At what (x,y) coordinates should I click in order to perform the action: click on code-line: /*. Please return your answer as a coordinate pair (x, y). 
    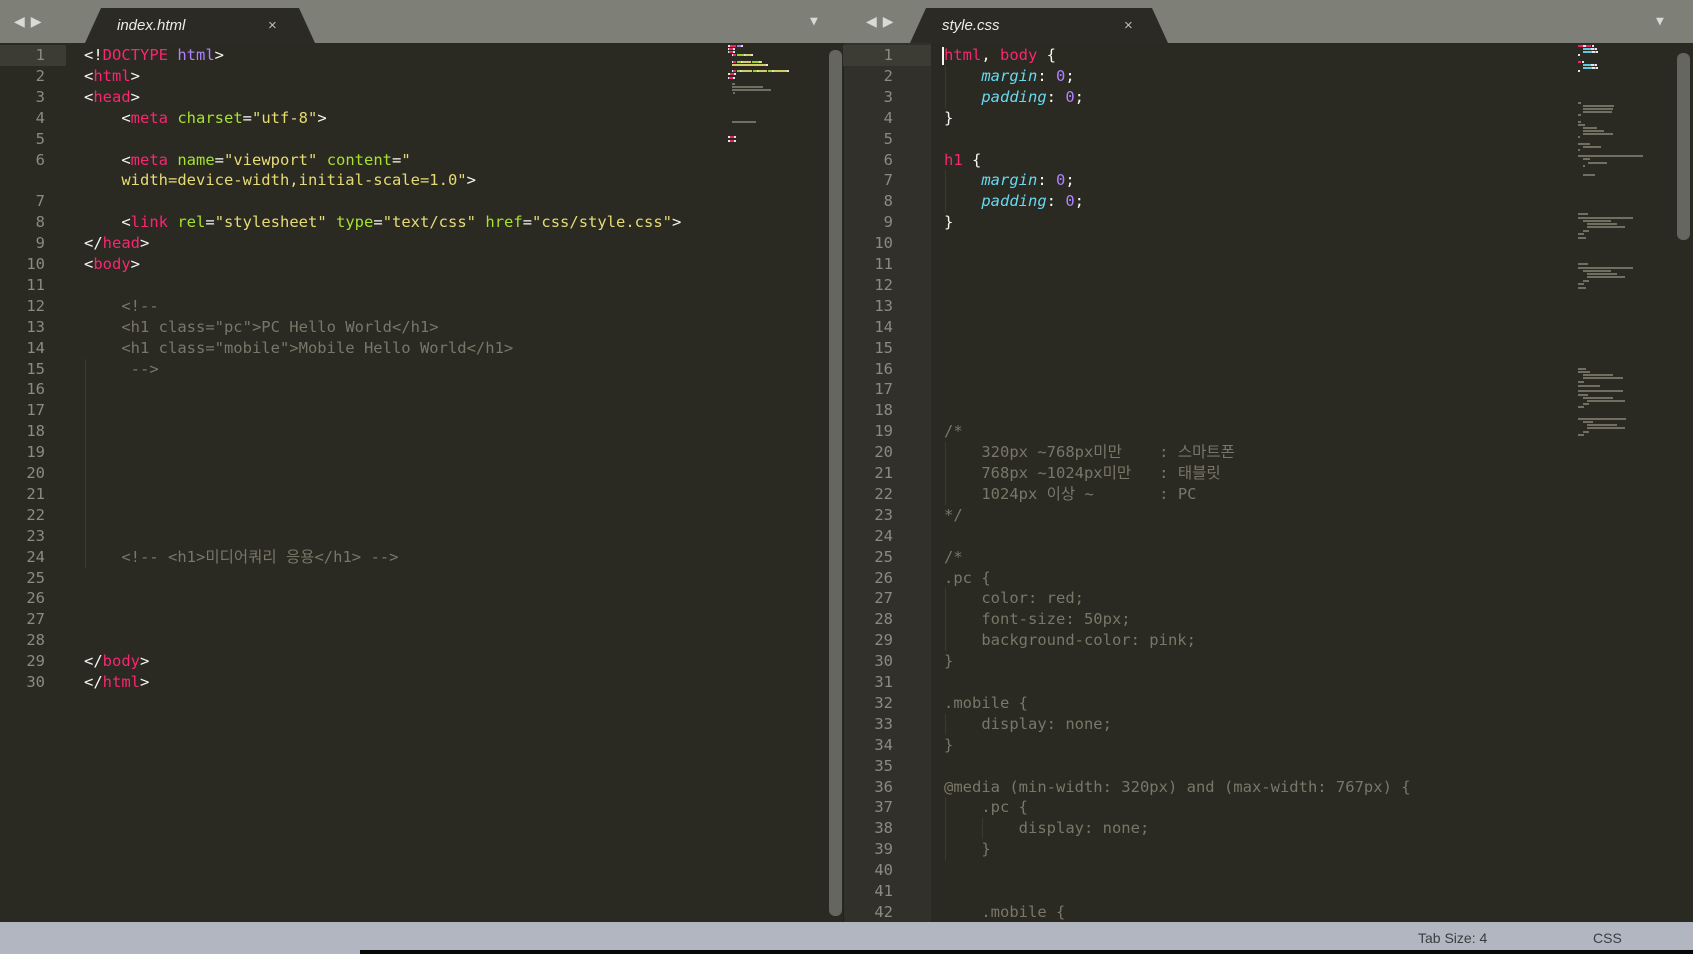
    Looking at the image, I should click on (953, 431).